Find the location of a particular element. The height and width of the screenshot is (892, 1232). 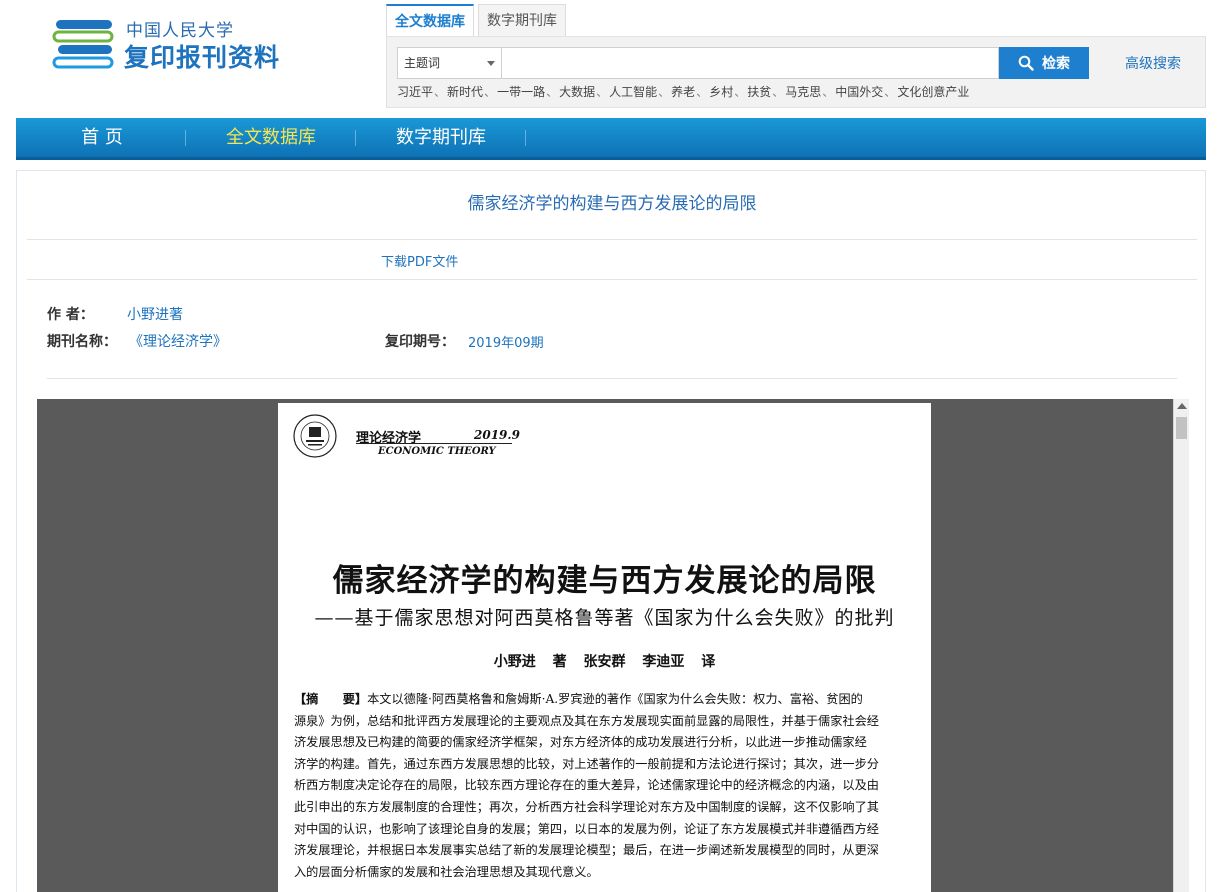

search-field-value: 主题词 is located at coordinates (422, 63).